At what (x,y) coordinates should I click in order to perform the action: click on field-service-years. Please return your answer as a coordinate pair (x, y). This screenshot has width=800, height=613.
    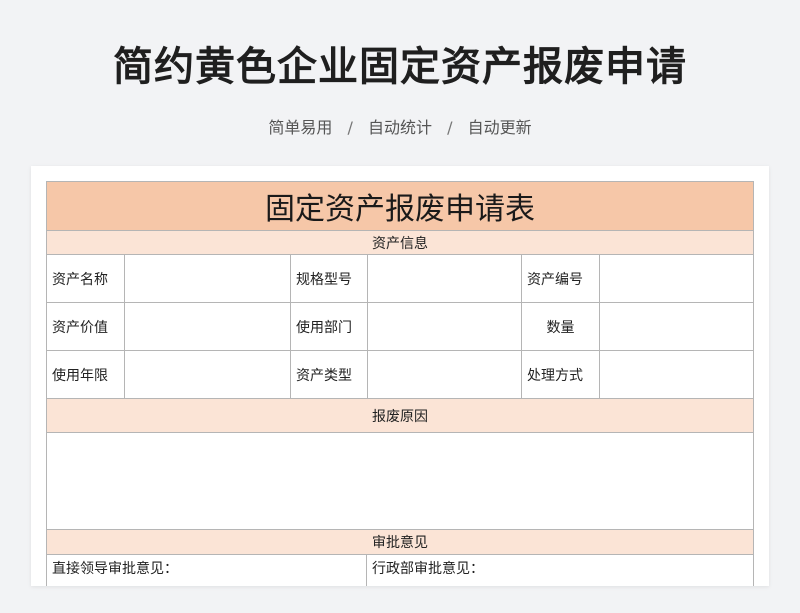
    Looking at the image, I should click on (208, 374).